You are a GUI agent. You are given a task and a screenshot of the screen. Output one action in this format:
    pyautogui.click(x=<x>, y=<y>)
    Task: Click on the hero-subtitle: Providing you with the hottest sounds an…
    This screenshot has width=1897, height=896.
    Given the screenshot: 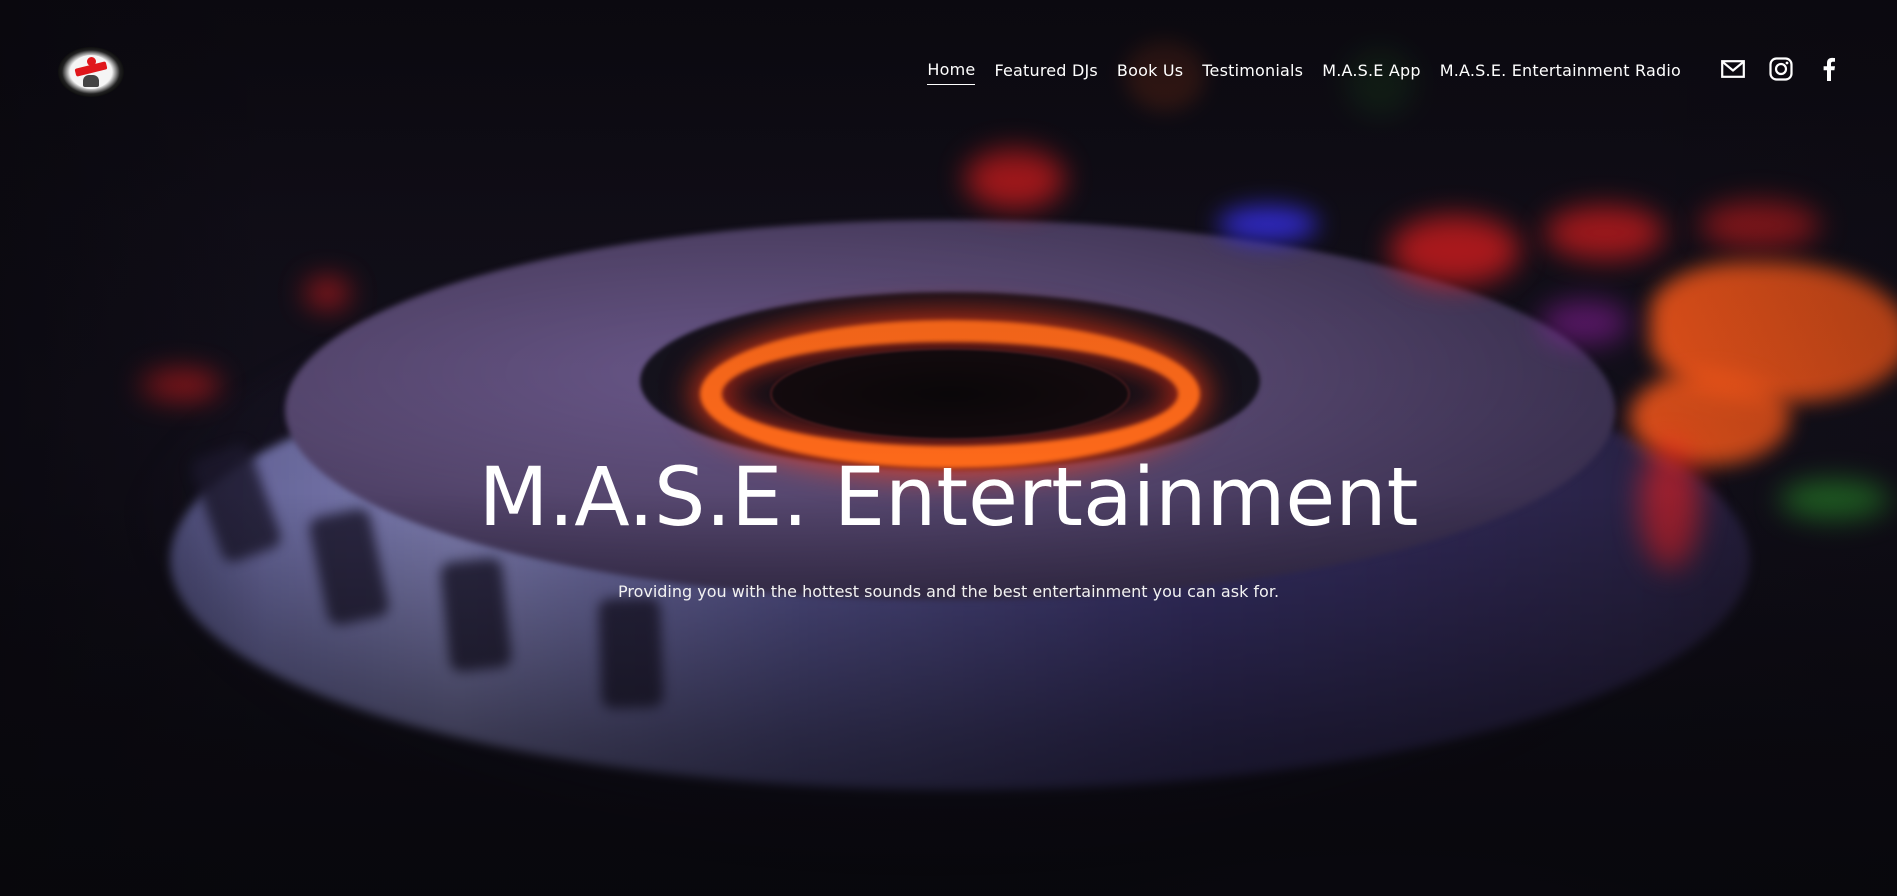 What is the action you would take?
    pyautogui.click(x=948, y=591)
    